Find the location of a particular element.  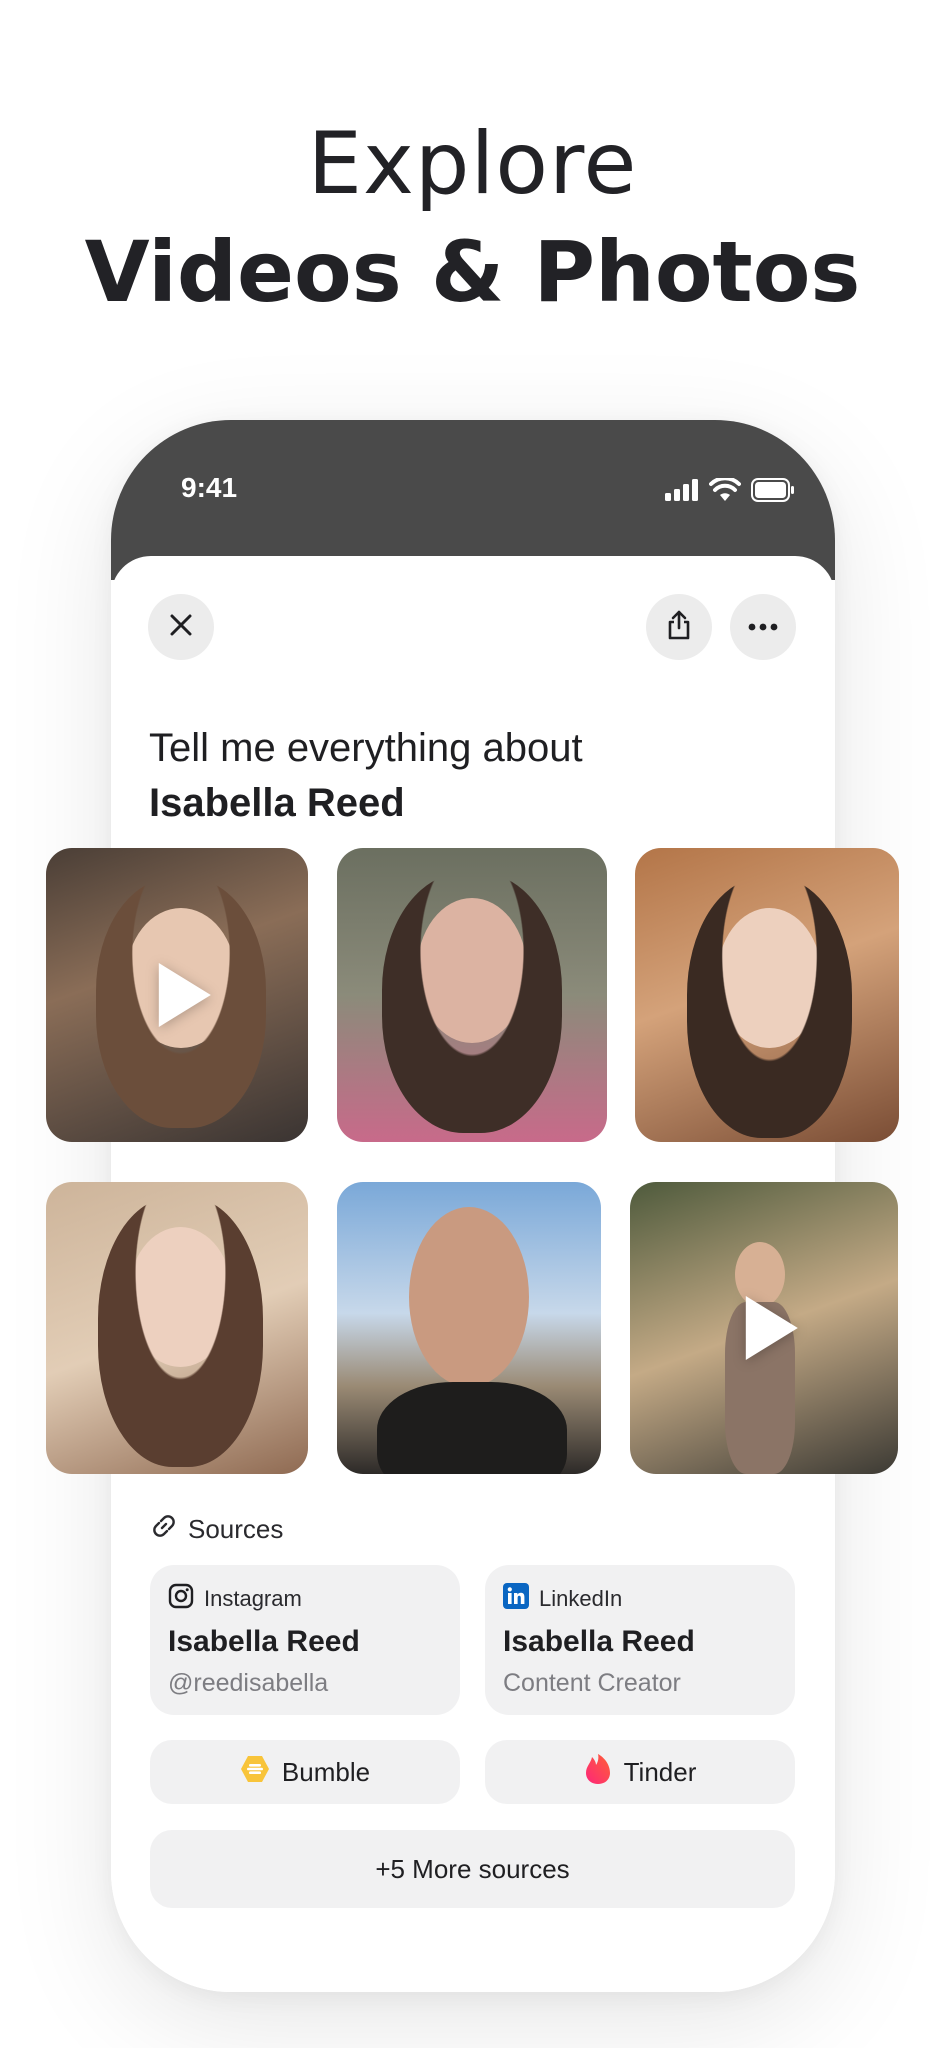

sources-heading: Sources is located at coordinates (236, 1529).